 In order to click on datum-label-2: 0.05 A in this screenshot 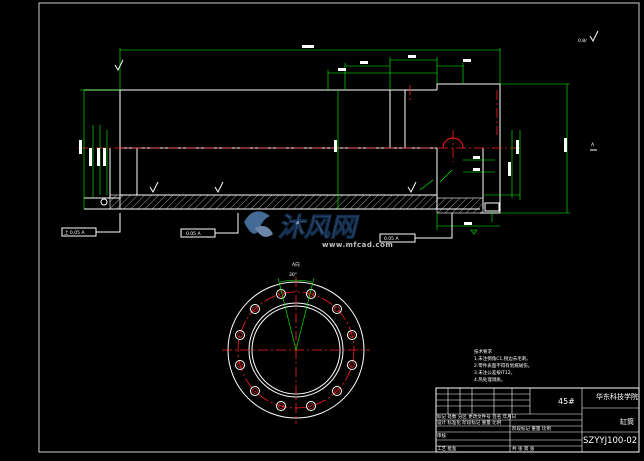, I will do `click(193, 234)`.